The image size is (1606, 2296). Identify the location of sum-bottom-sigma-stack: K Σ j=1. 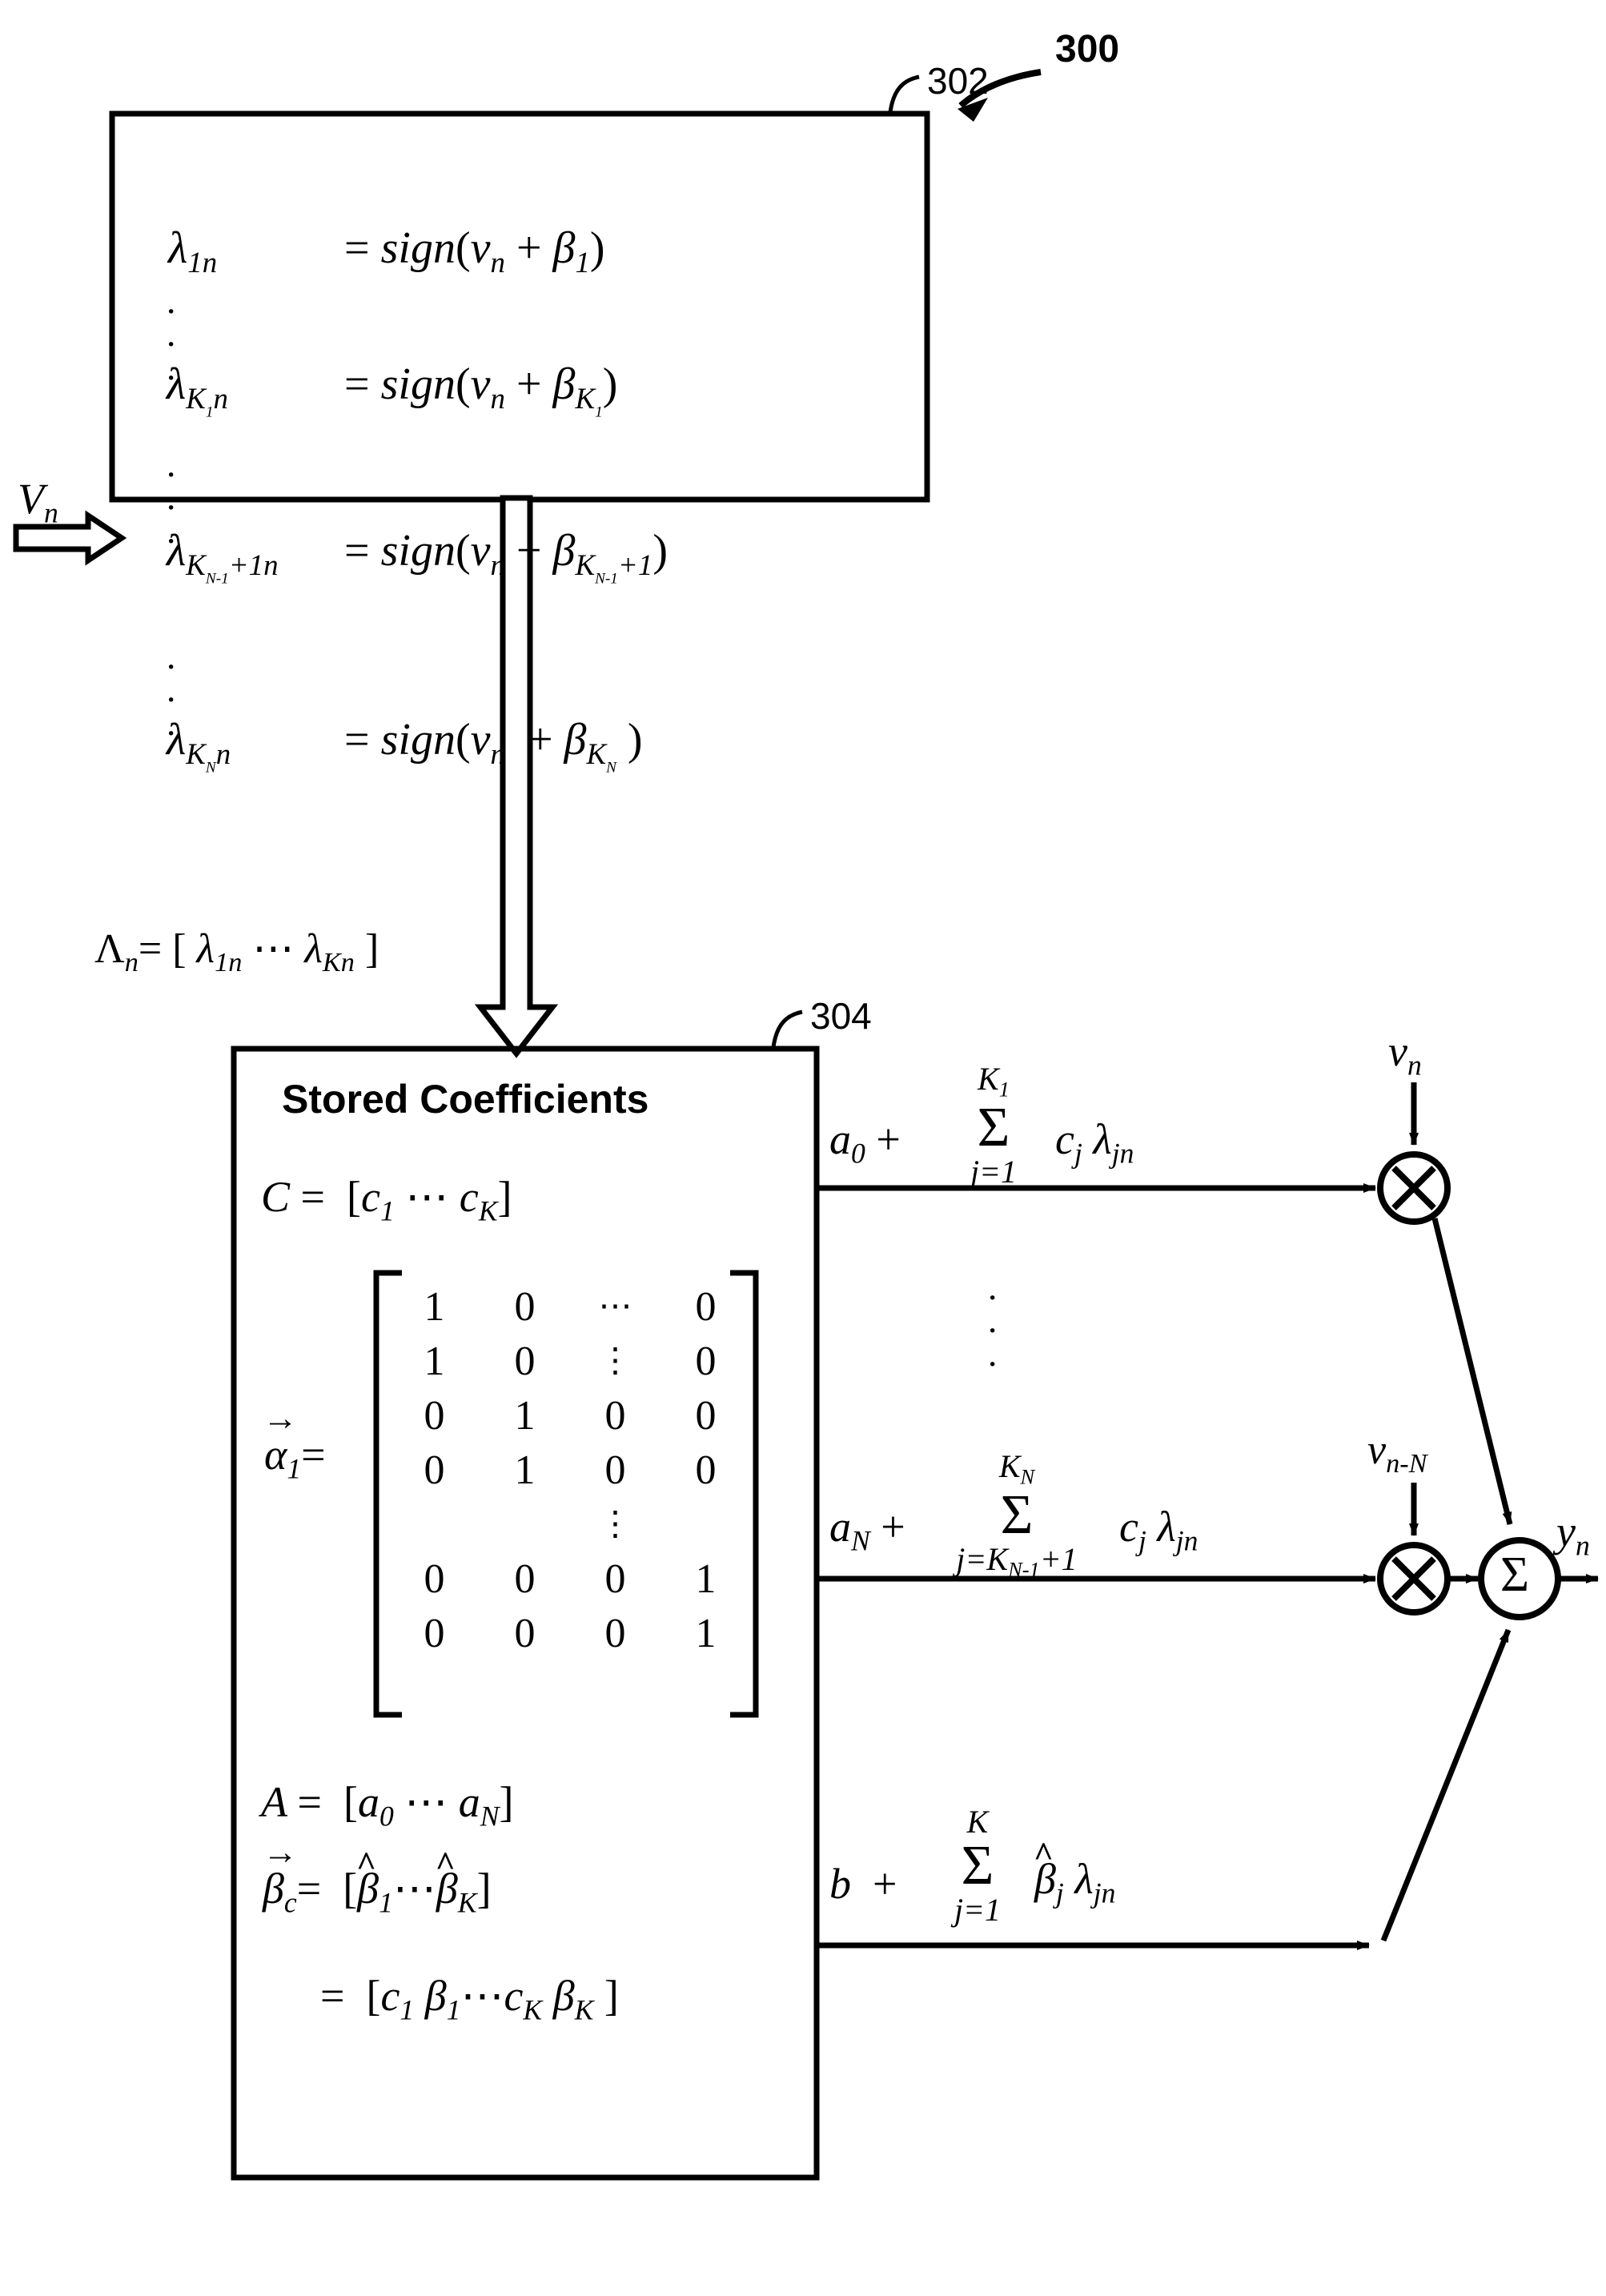
(977, 1866).